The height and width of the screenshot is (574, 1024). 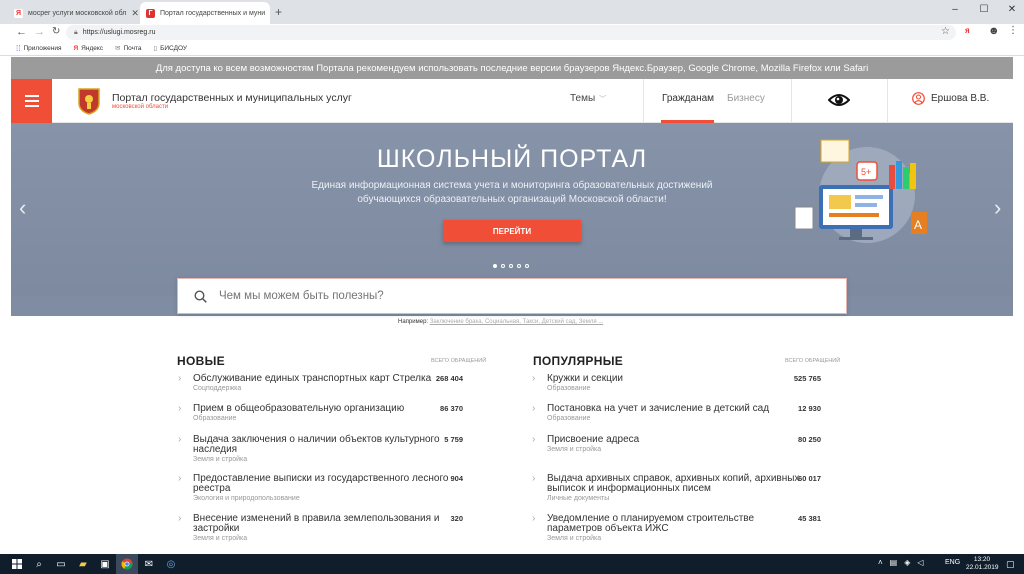 I want to click on bookmark-star-icon: ☆, so click(x=945, y=31).